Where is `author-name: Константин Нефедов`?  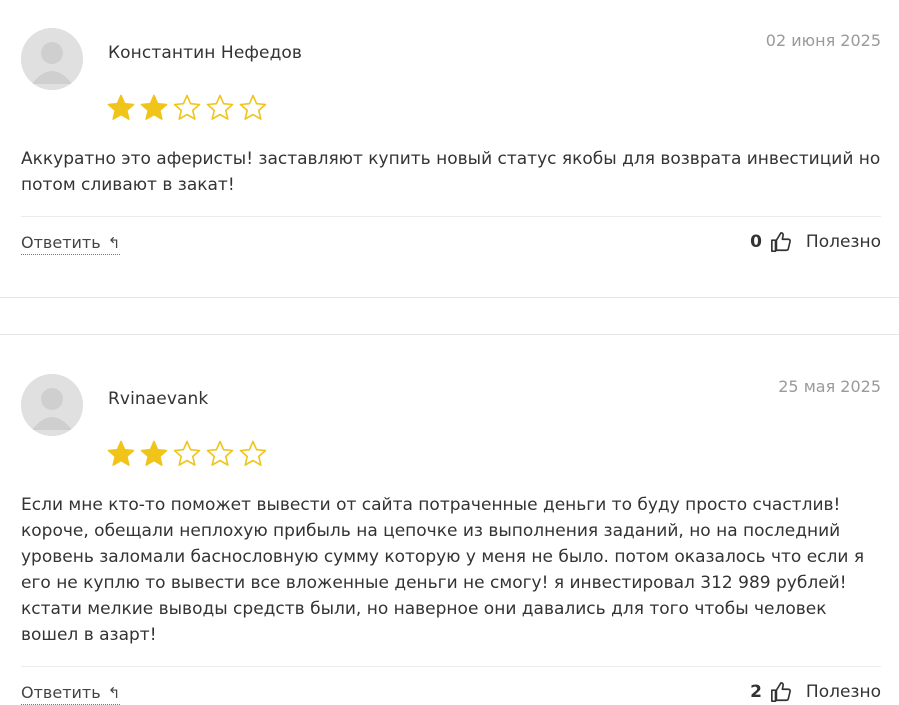
author-name: Константин Нефедов is located at coordinates (205, 53).